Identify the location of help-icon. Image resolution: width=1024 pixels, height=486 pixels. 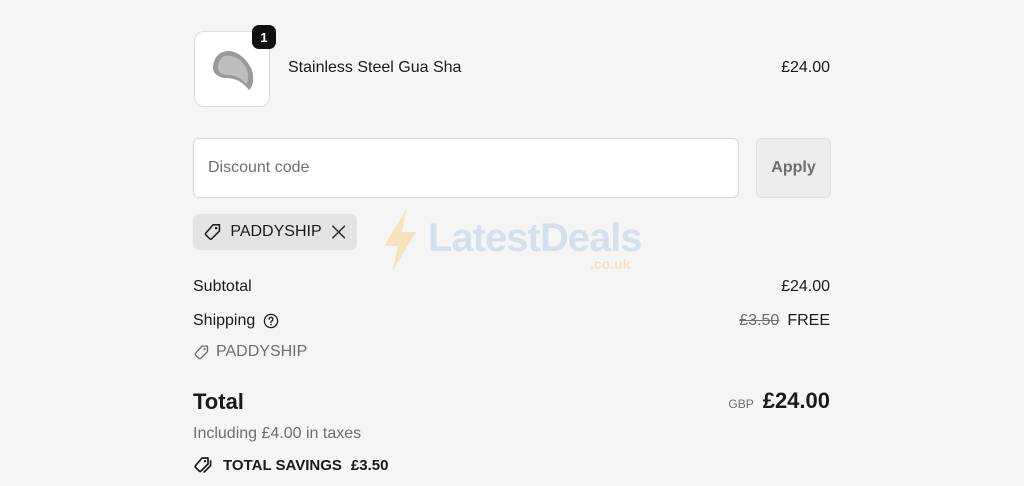
(271, 321).